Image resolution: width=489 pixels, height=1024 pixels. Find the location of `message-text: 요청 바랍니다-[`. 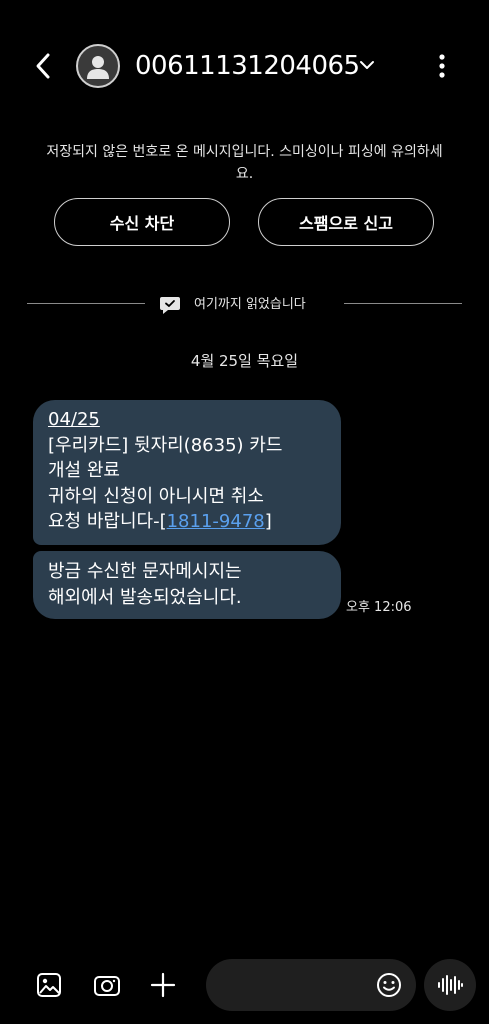

message-text: 요청 바랍니다-[ is located at coordinates (107, 521).